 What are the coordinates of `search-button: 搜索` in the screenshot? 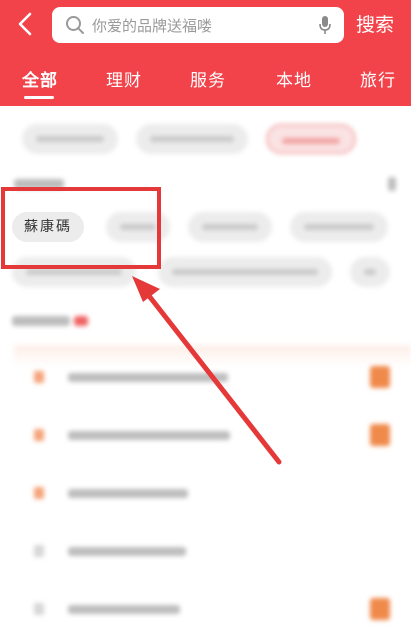 It's located at (375, 23).